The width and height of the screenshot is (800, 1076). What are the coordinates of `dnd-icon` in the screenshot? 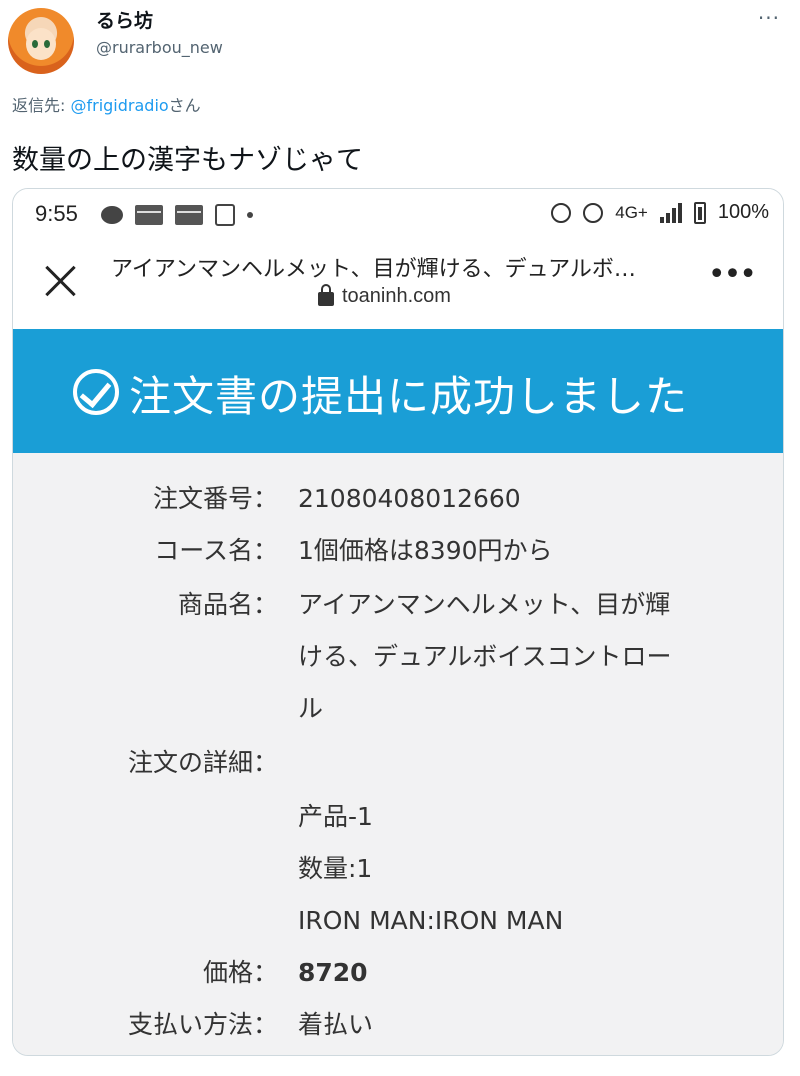 It's located at (593, 212).